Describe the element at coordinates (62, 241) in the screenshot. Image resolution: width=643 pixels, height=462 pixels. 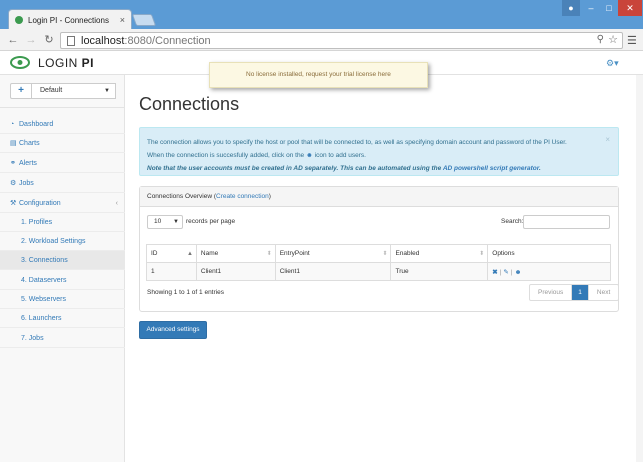
I see `sidebar-item-workload-settings: 2. Workload Settings` at that location.